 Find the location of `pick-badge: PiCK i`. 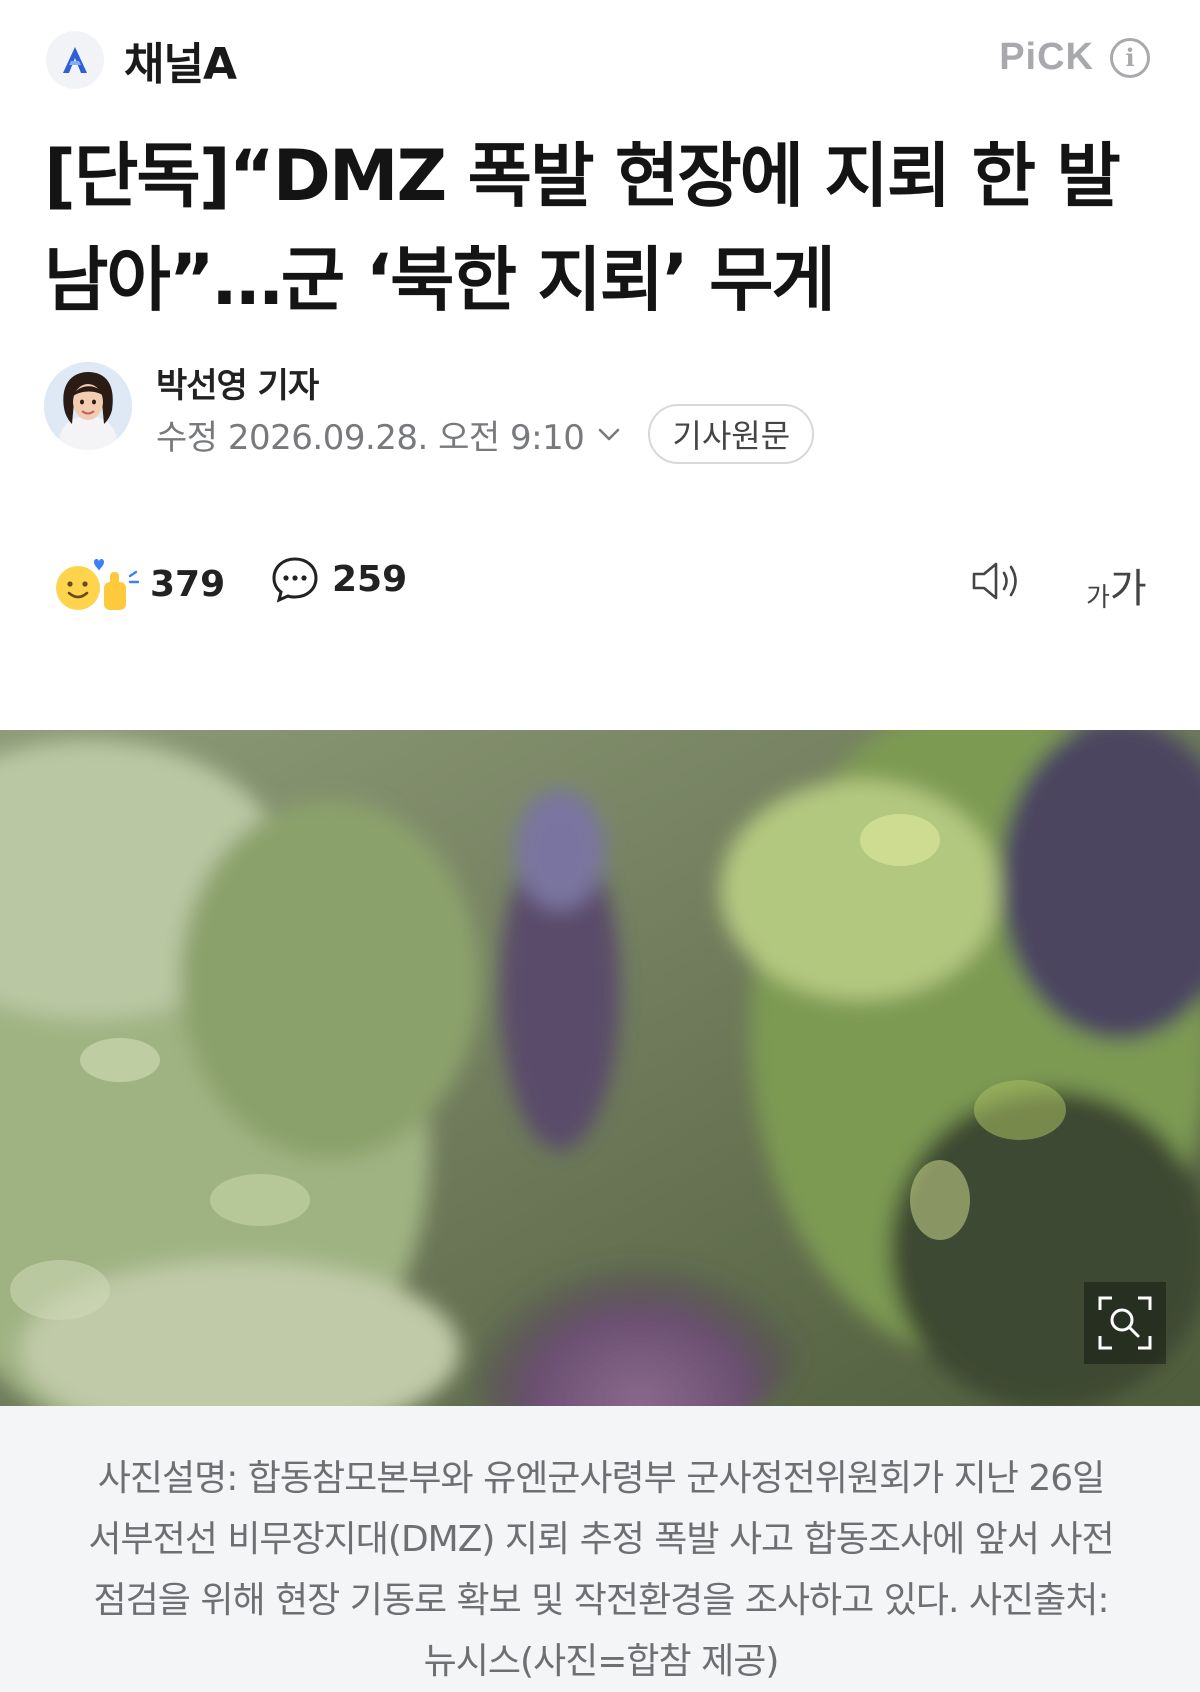

pick-badge: PiCK i is located at coordinates (1074, 57).